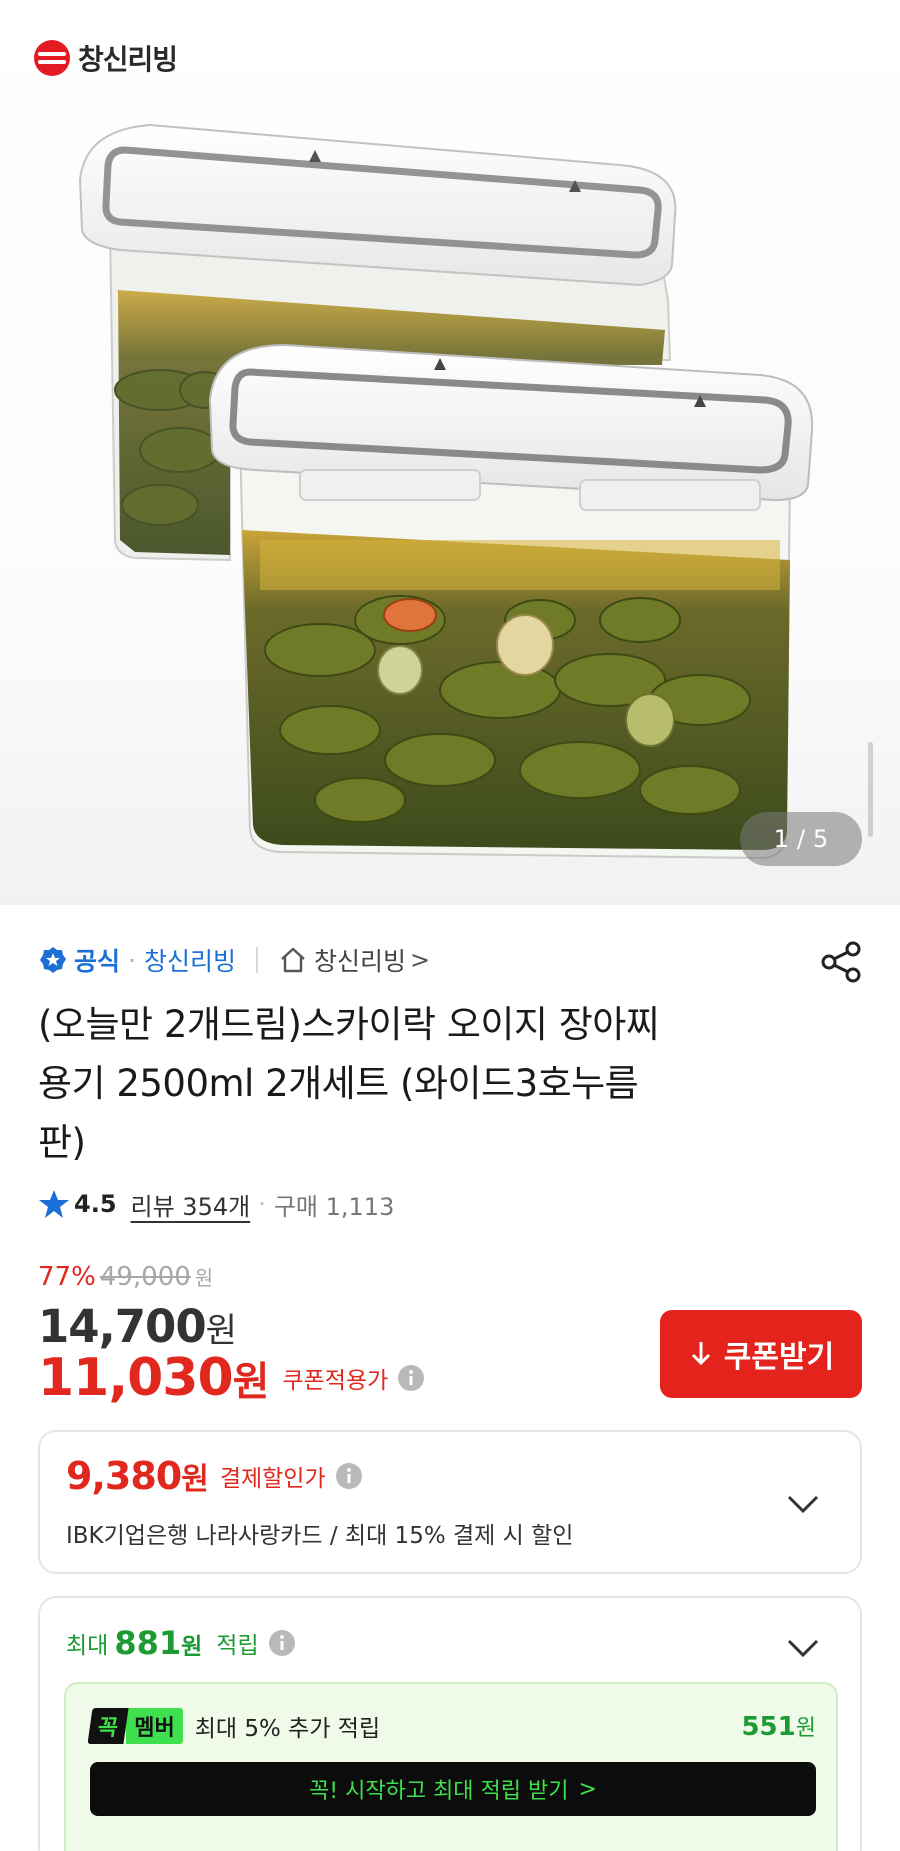 The image size is (900, 1851). I want to click on start-member-label: 꼭! 시작하고 최대 적립 받기, so click(439, 1791).